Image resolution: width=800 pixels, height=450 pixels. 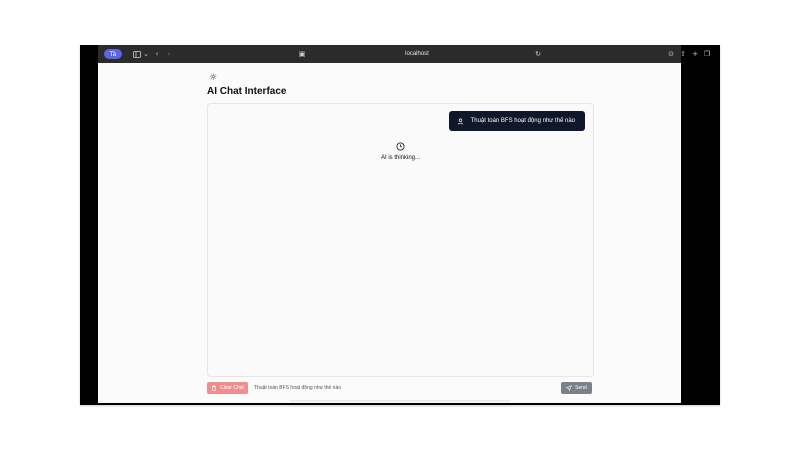 I want to click on trash-icon-svg, so click(x=214, y=388).